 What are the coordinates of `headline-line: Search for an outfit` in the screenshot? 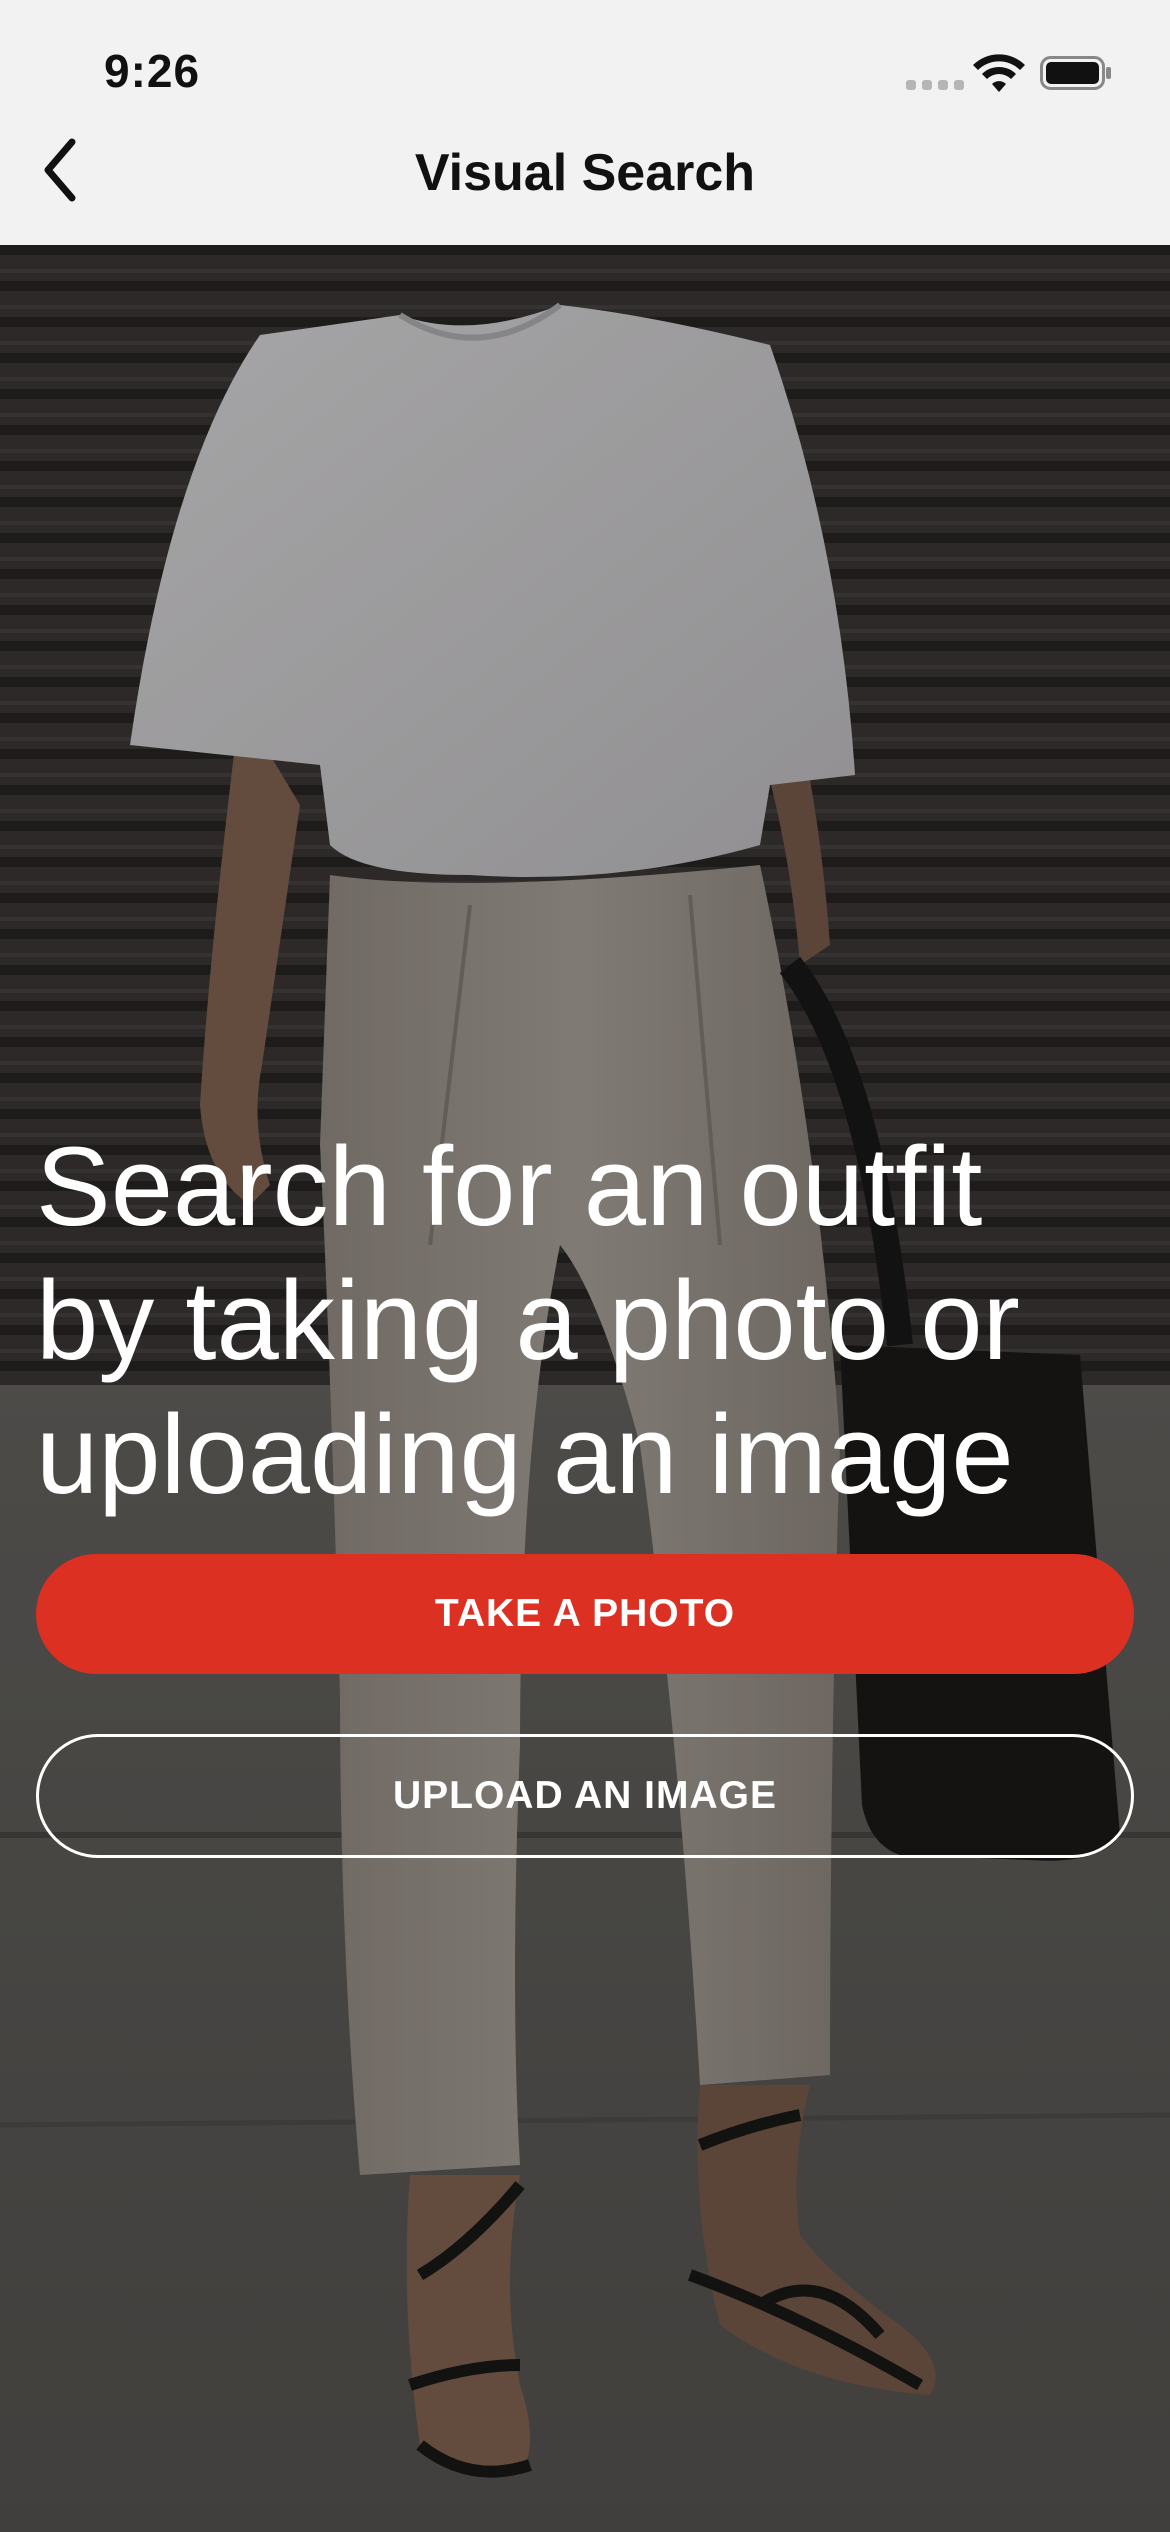 It's located at (509, 1186).